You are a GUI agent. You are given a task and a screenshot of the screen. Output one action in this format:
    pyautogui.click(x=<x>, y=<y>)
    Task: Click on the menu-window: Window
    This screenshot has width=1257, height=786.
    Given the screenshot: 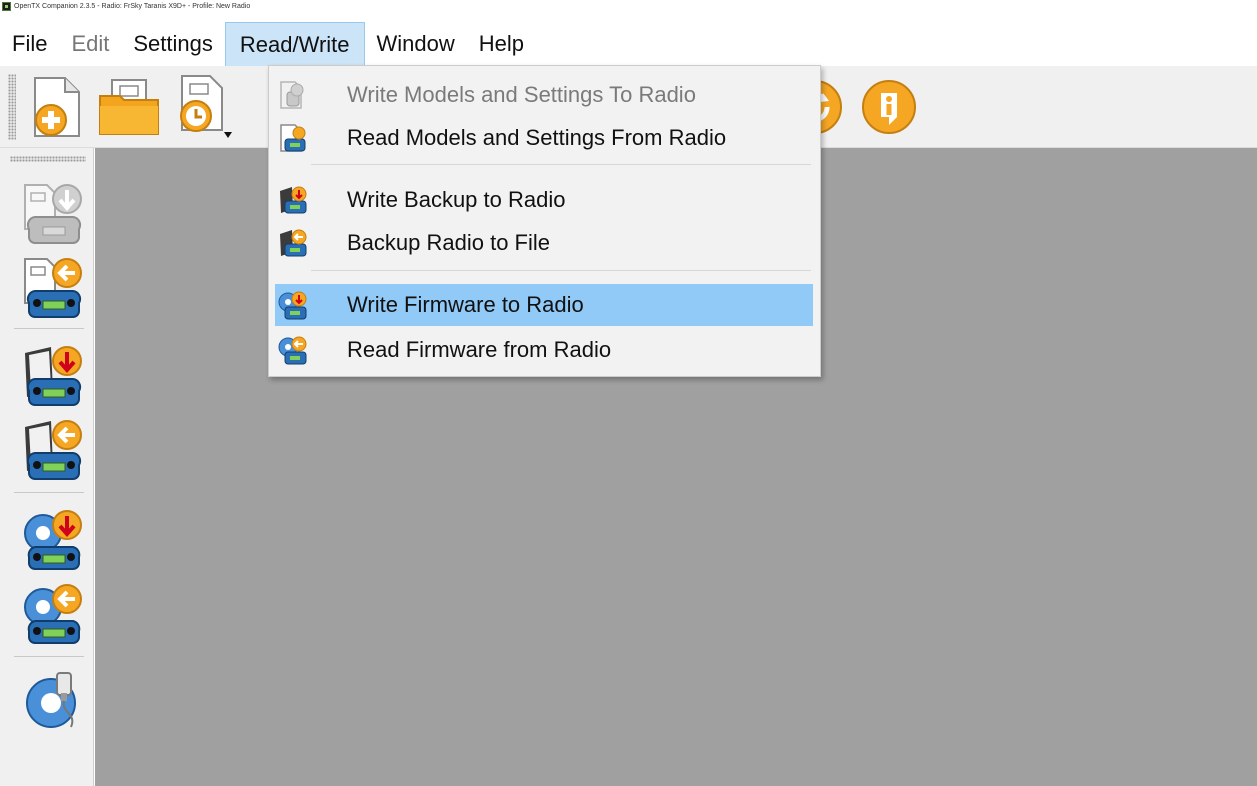 What is the action you would take?
    pyautogui.click(x=416, y=44)
    